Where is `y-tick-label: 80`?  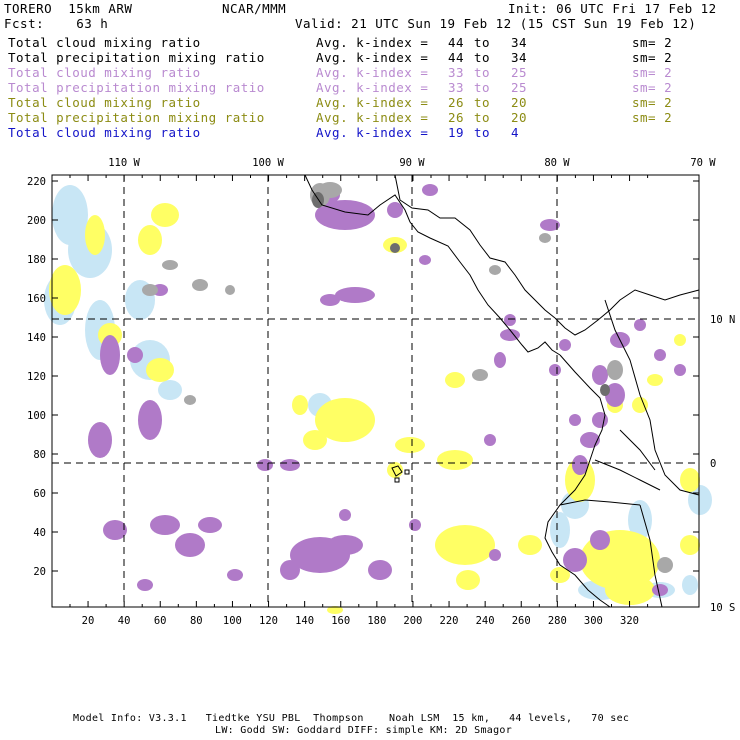
y-tick-label: 80 is located at coordinates (39, 455).